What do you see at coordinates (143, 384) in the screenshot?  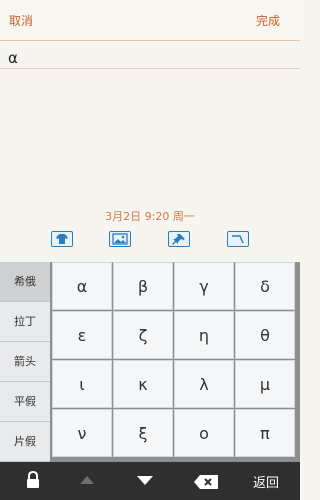 I see `symbol-key: κ` at bounding box center [143, 384].